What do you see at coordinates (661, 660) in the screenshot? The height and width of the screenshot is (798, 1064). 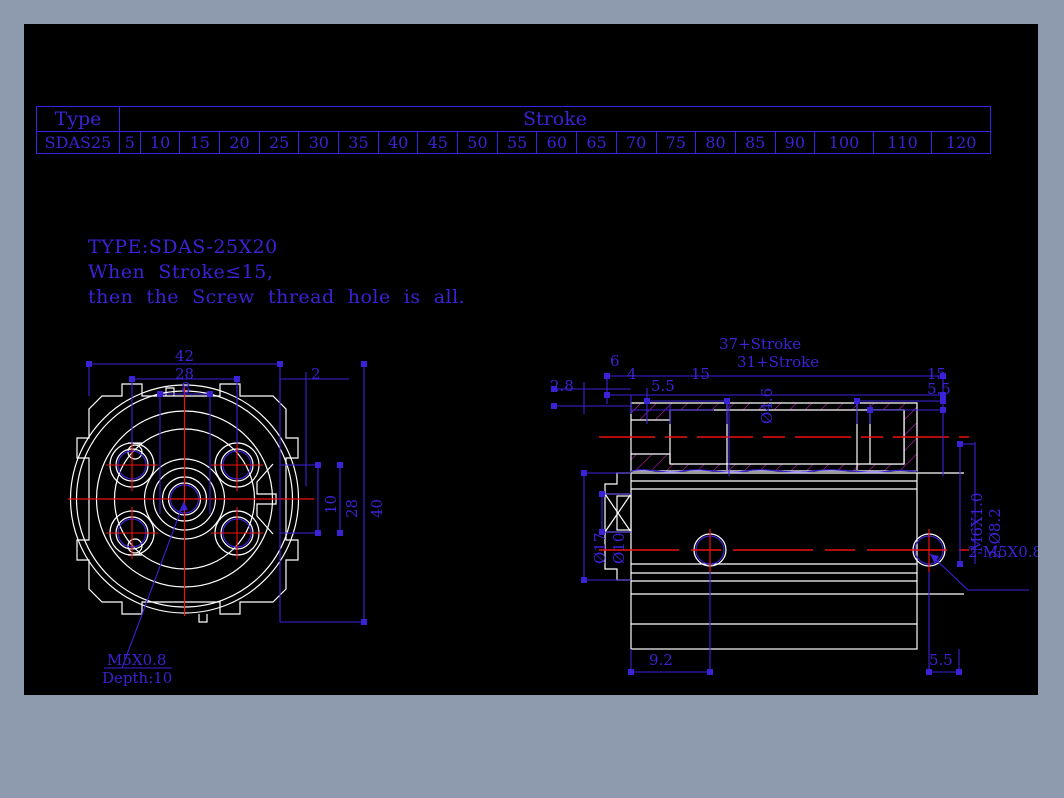 I see `section-dim-9-2: 9.2` at bounding box center [661, 660].